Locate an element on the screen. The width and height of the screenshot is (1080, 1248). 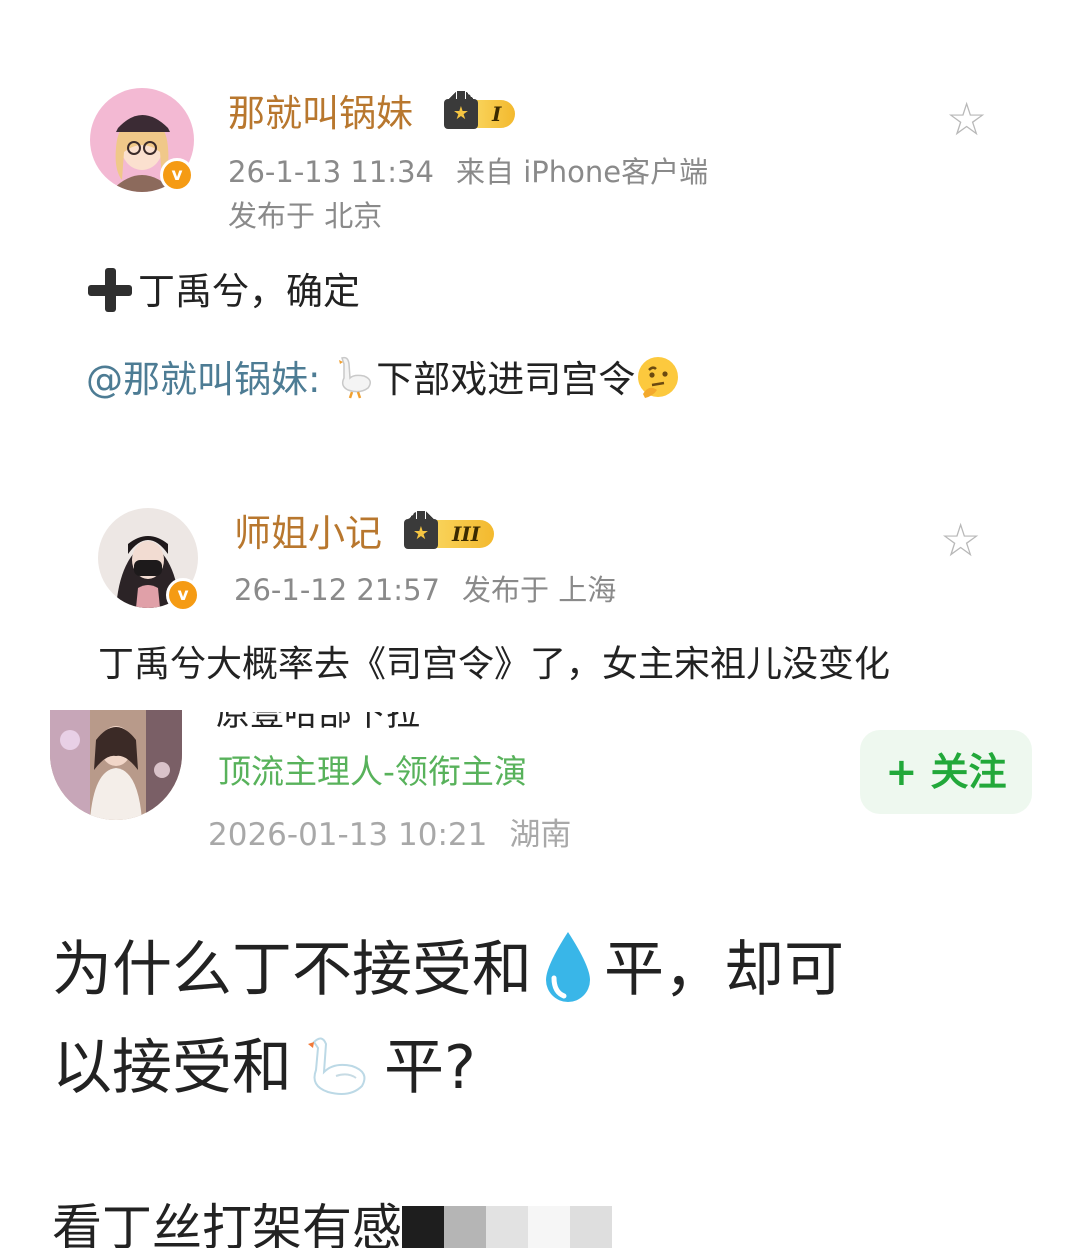
post1-content: 丁禹兮，确定 is located at coordinates (224, 291).